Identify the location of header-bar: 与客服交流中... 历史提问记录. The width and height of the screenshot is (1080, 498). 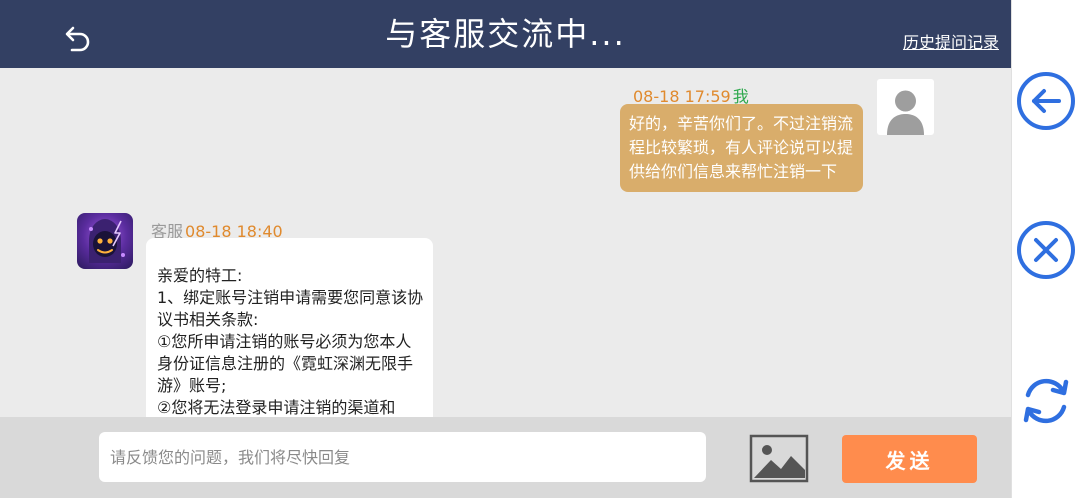
(505, 34).